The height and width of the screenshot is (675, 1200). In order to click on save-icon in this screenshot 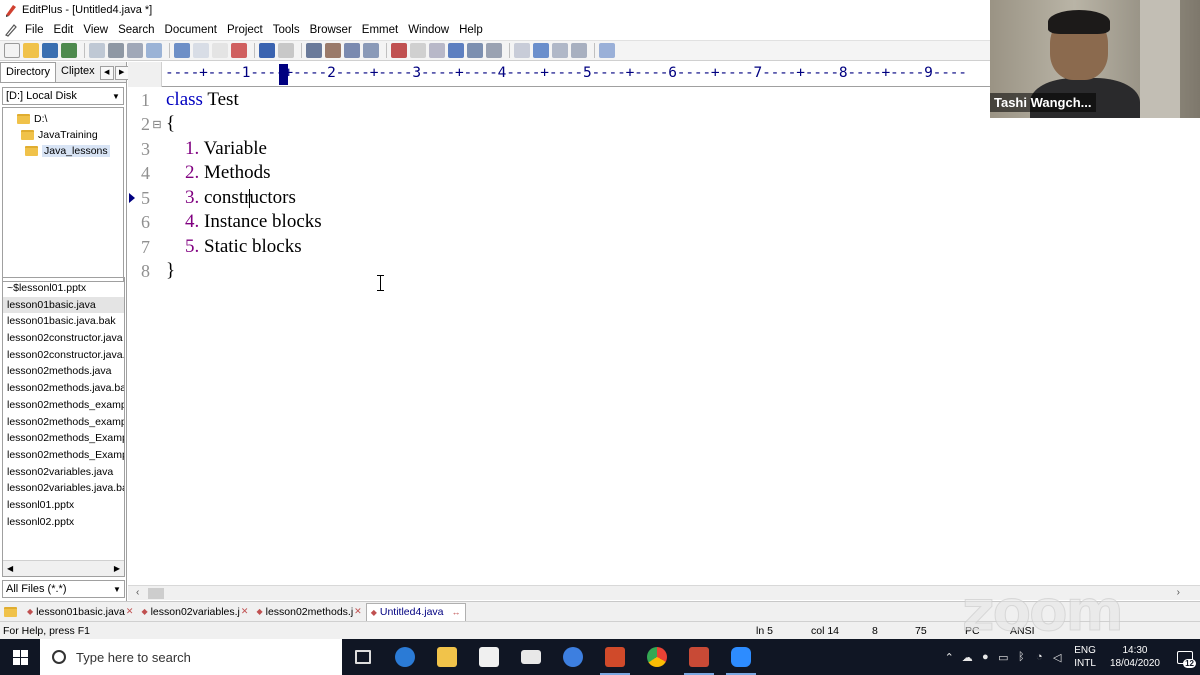, I will do `click(50, 50)`.